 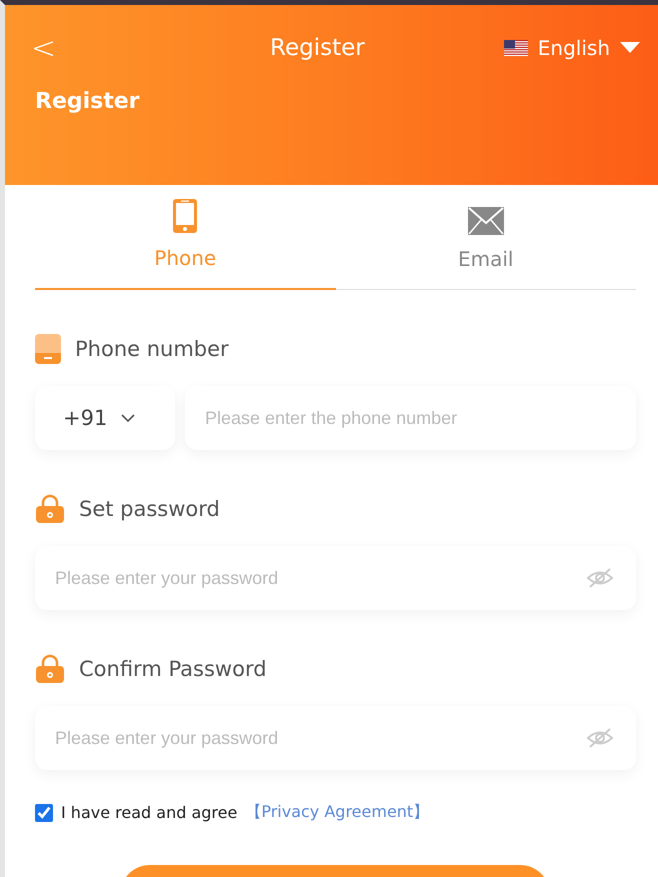 I want to click on chevron-down-icon, so click(x=128, y=418).